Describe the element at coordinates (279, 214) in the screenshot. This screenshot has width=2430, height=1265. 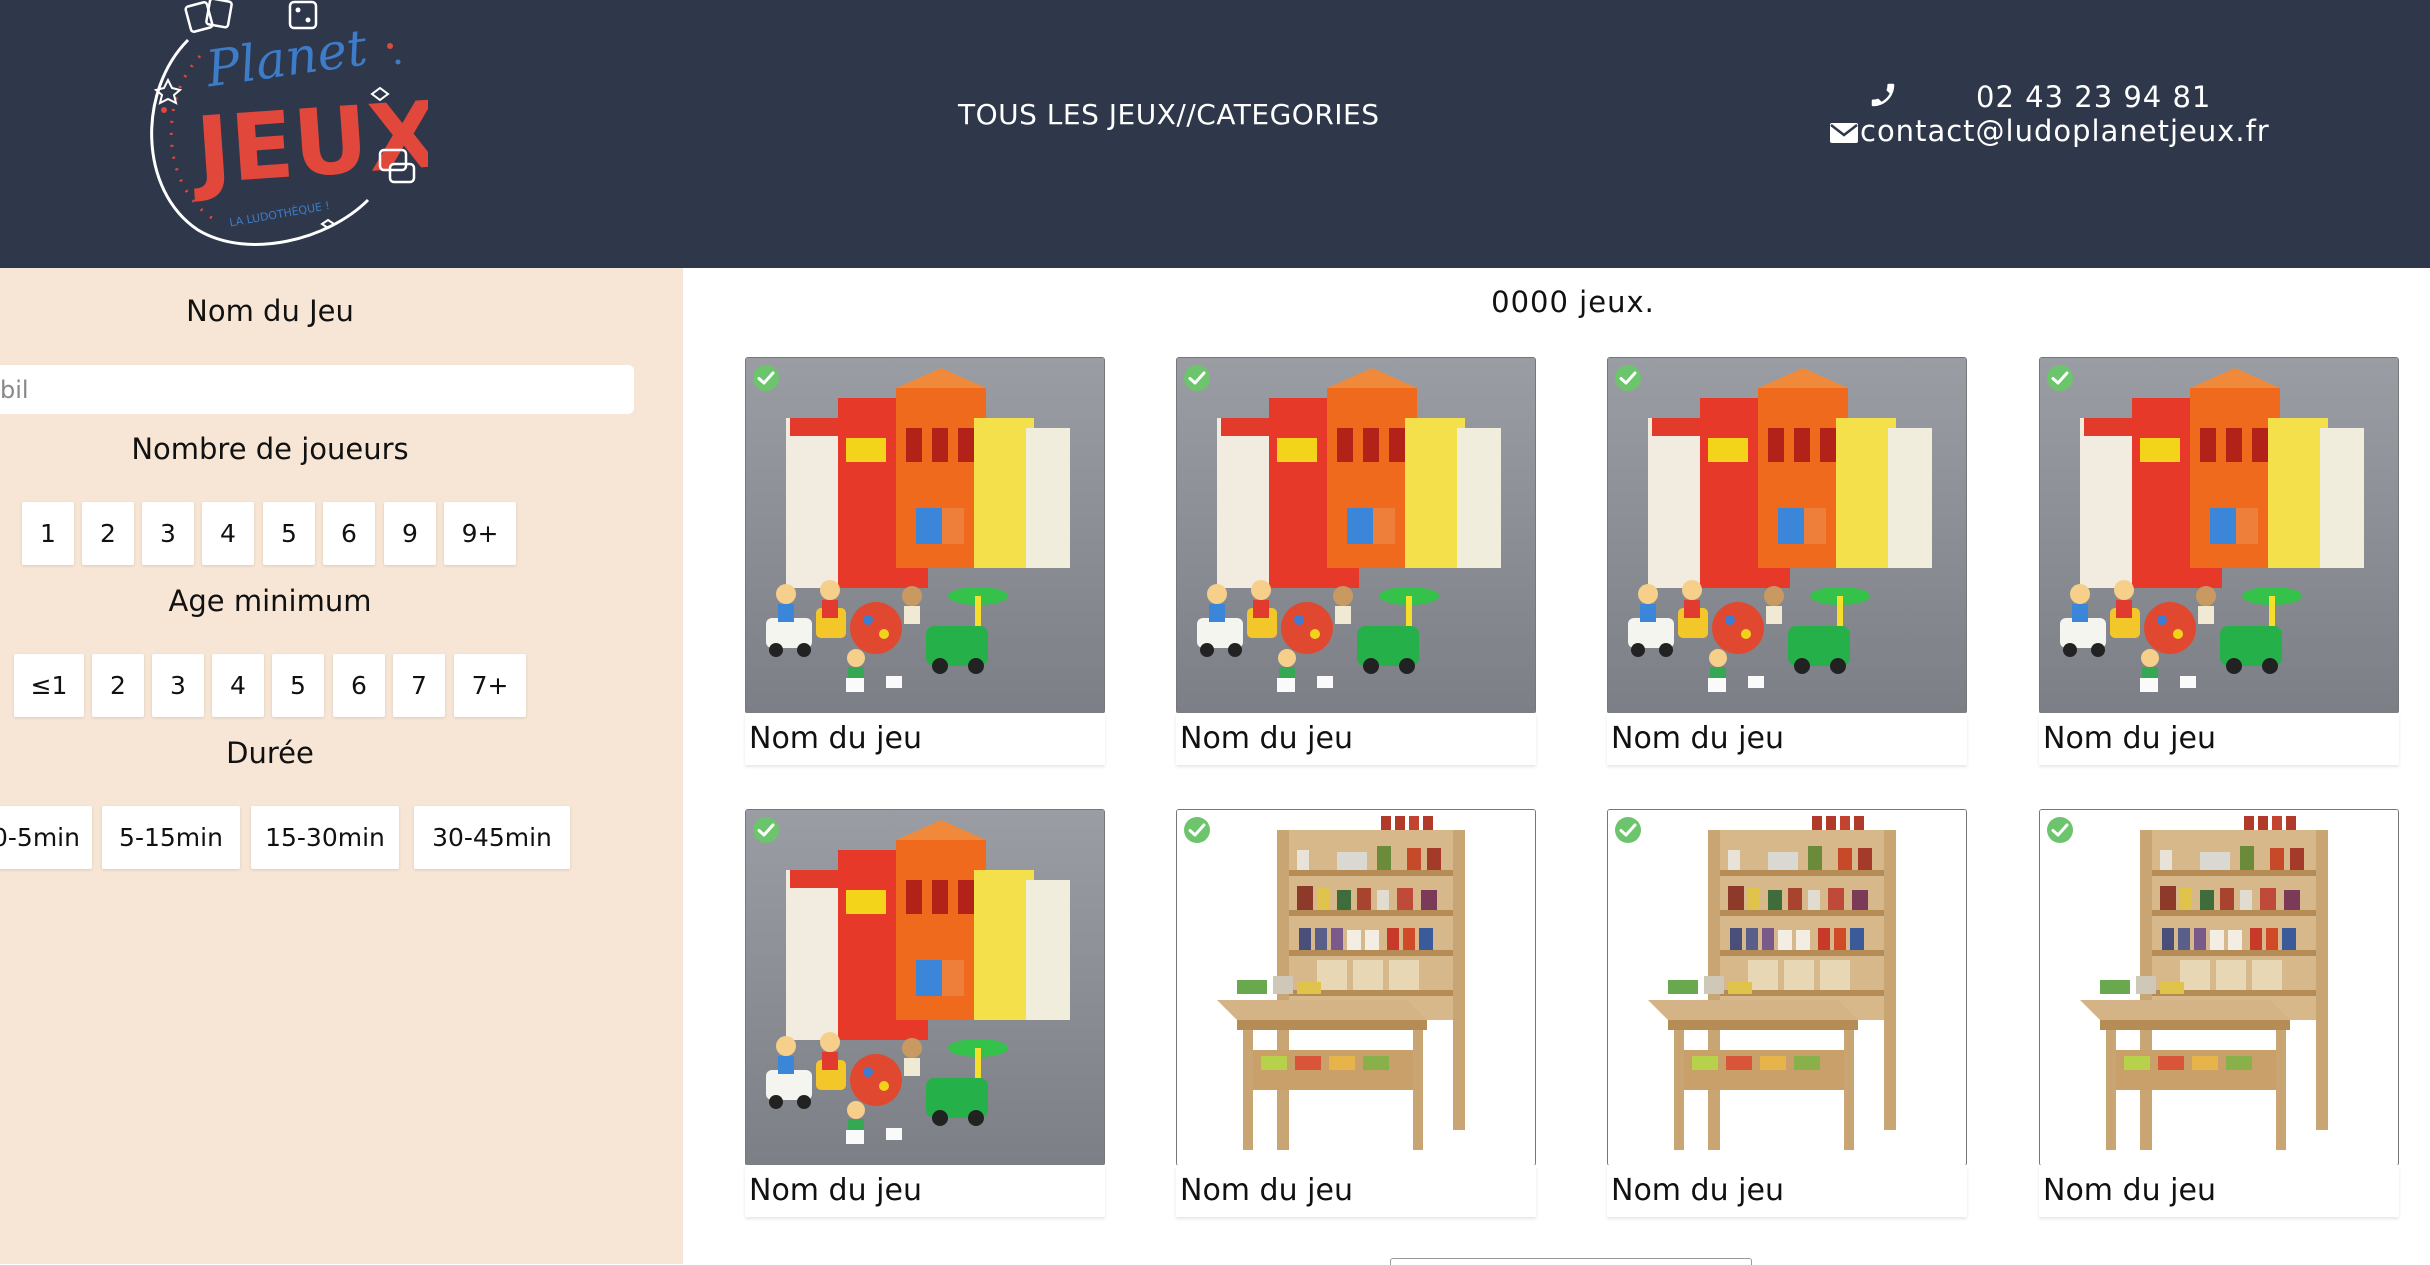
I see `svg-text: LA LUDOTHÈQUE !` at that location.